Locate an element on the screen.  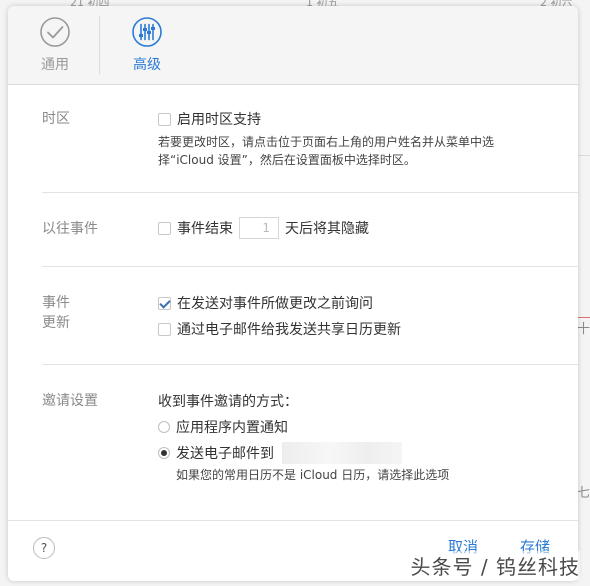
past-events-label-suffix: 天后将其隐藏 is located at coordinates (327, 229).